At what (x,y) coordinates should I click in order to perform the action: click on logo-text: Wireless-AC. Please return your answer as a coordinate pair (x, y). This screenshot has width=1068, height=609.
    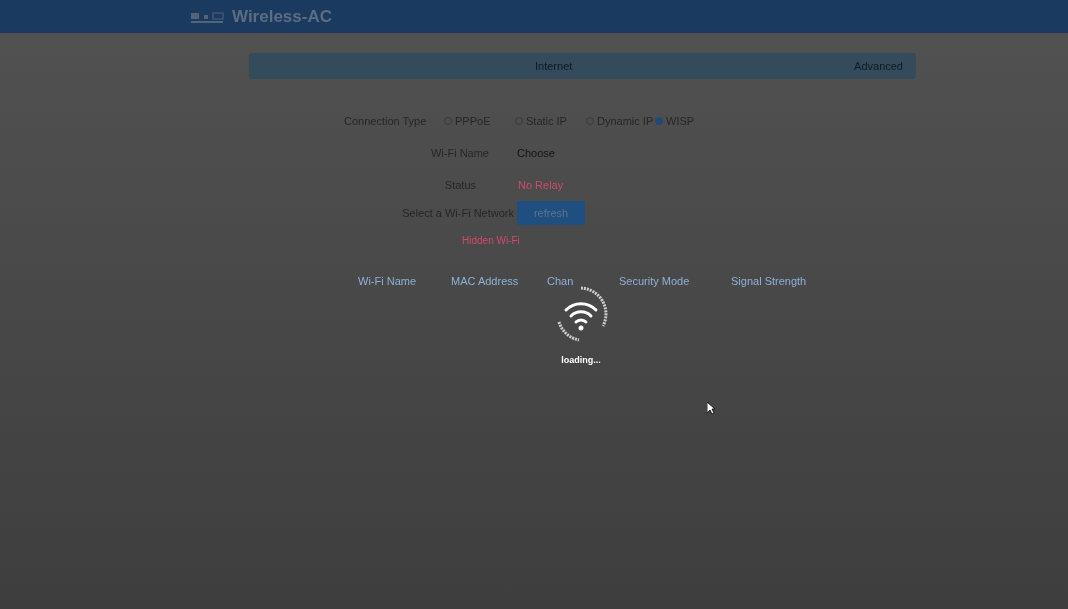
    Looking at the image, I should click on (282, 16).